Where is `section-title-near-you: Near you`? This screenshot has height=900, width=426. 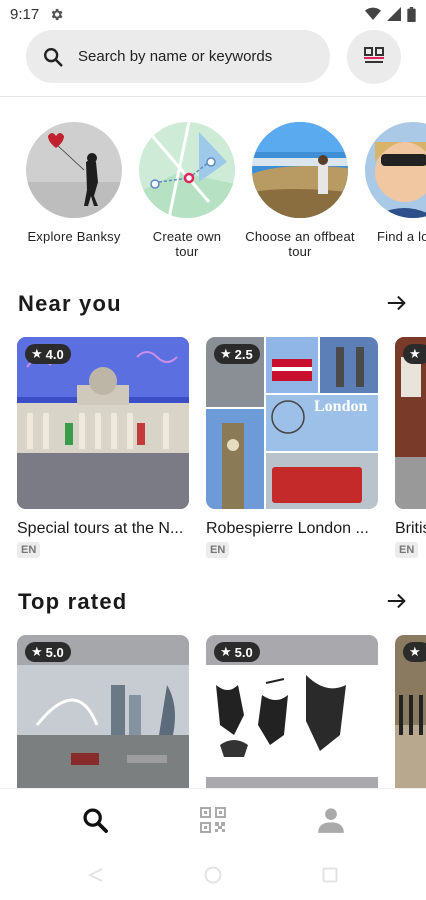 section-title-near-you: Near you is located at coordinates (70, 303).